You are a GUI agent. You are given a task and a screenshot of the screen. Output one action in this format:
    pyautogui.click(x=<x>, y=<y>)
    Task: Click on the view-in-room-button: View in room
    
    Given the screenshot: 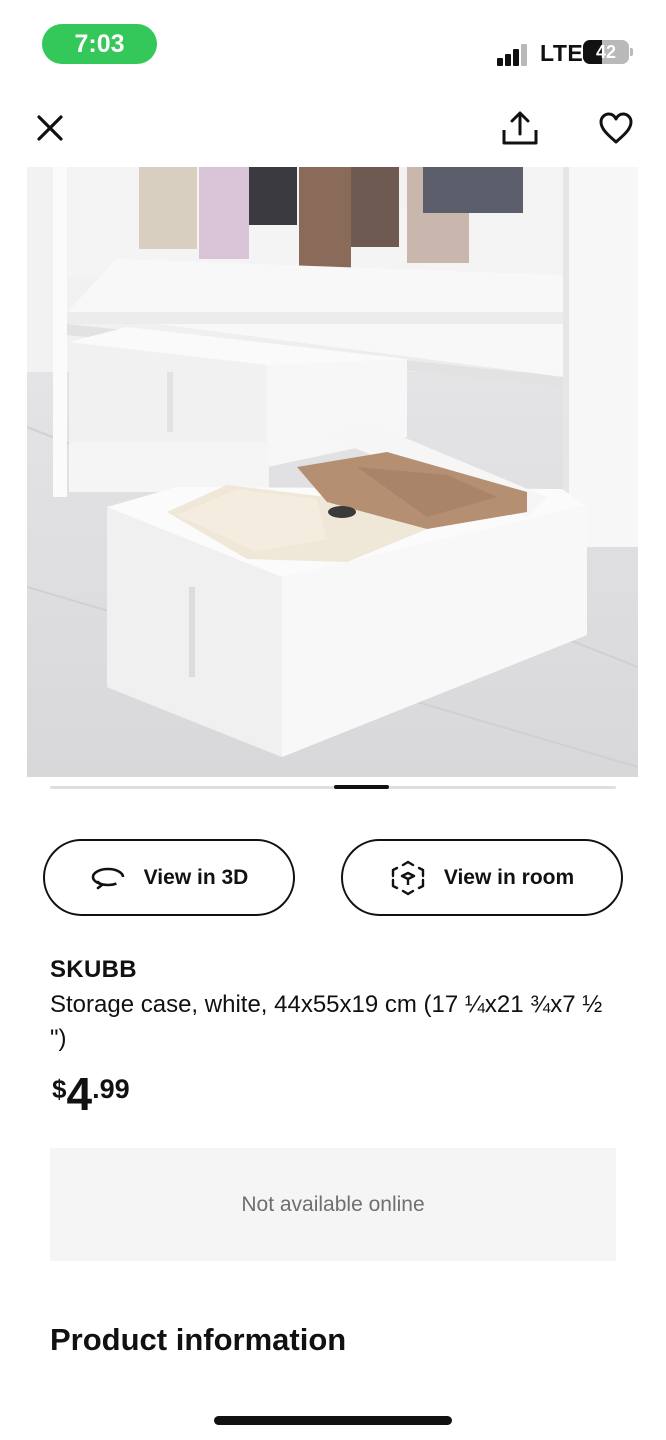 What is the action you would take?
    pyautogui.click(x=482, y=877)
    